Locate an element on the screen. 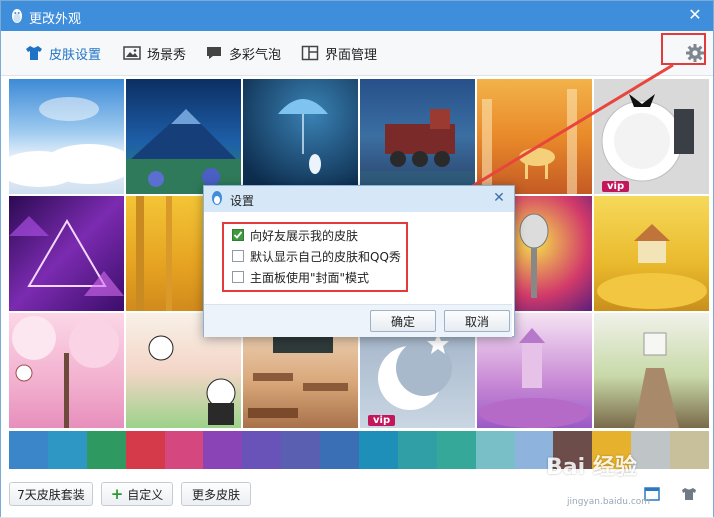 The width and height of the screenshot is (714, 518). qq-penguin-icon is located at coordinates (217, 198).